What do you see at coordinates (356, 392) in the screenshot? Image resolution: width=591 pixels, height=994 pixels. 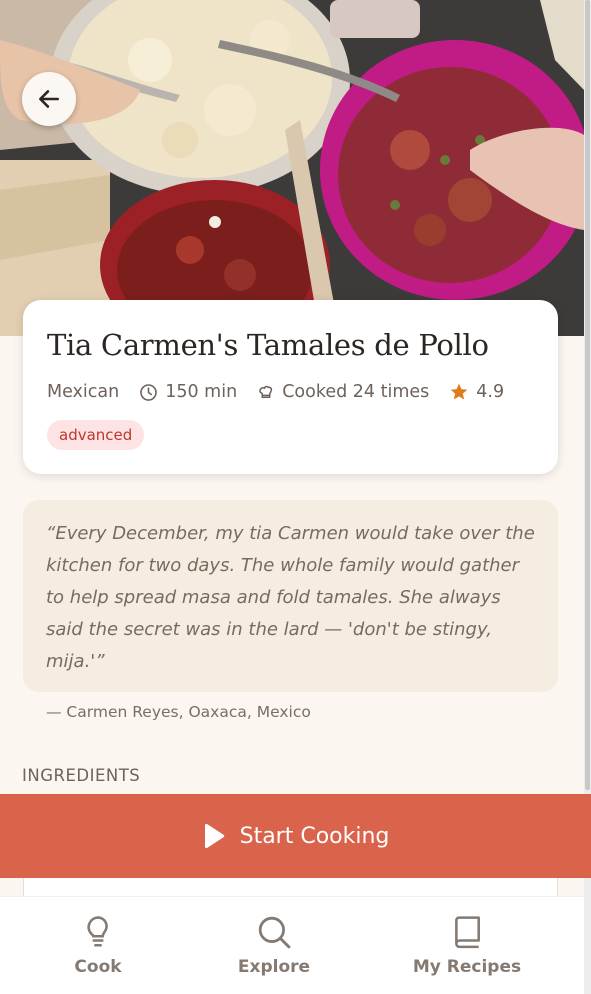 I see `cooked-count-value: Cooked 24 times` at bounding box center [356, 392].